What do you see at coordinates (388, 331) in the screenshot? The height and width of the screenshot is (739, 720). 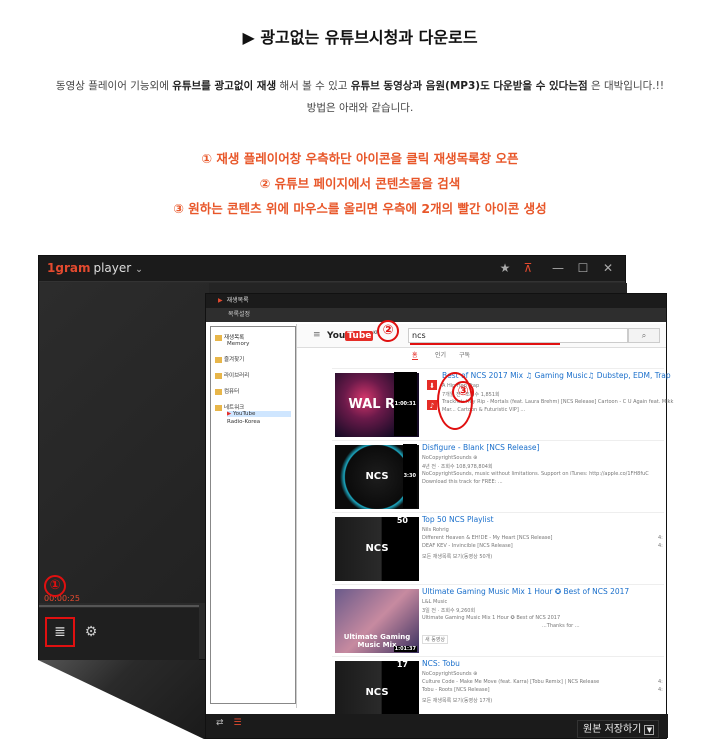 I see `annotation-circle-2: ②` at bounding box center [388, 331].